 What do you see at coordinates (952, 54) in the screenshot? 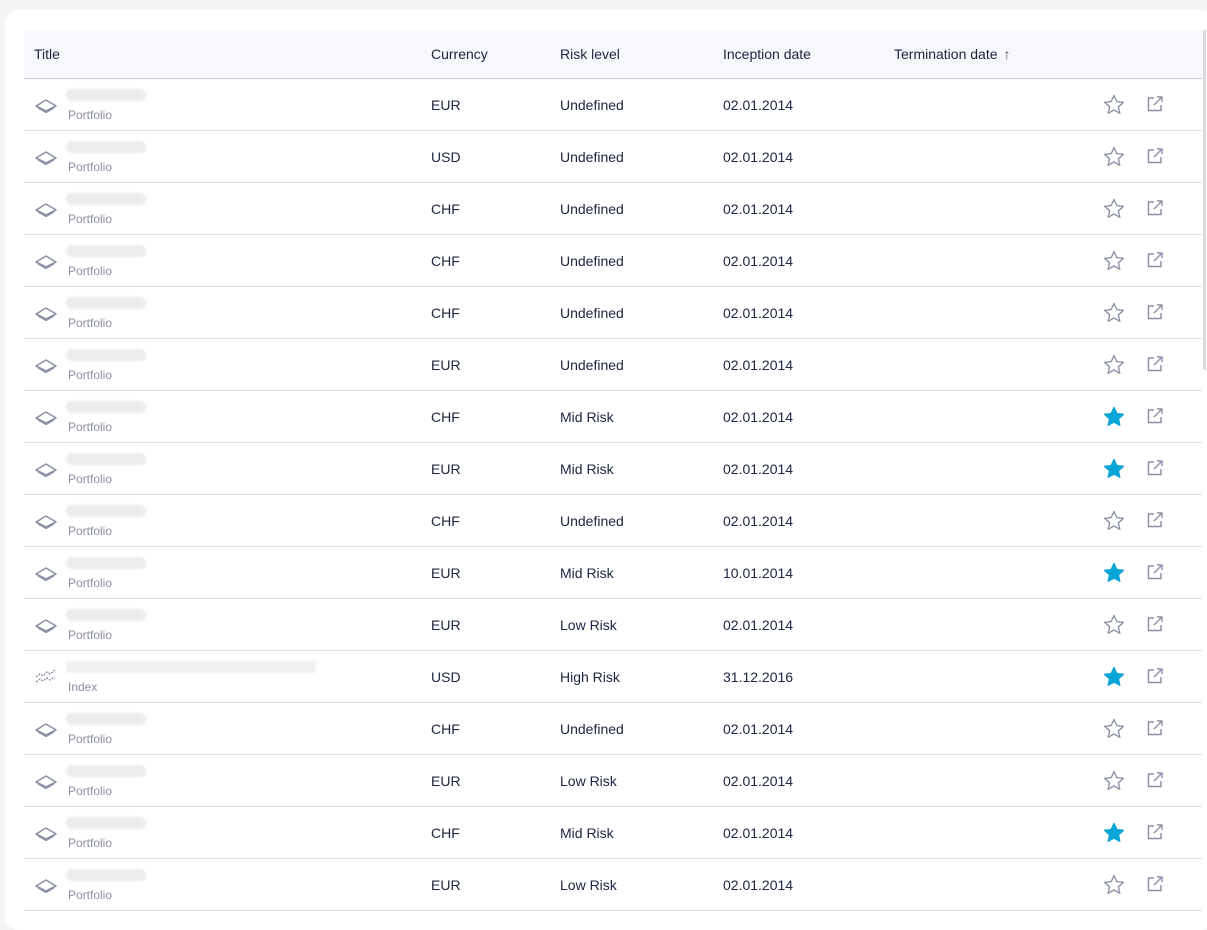
I see `column-header-termination-date: Termination date ↑` at bounding box center [952, 54].